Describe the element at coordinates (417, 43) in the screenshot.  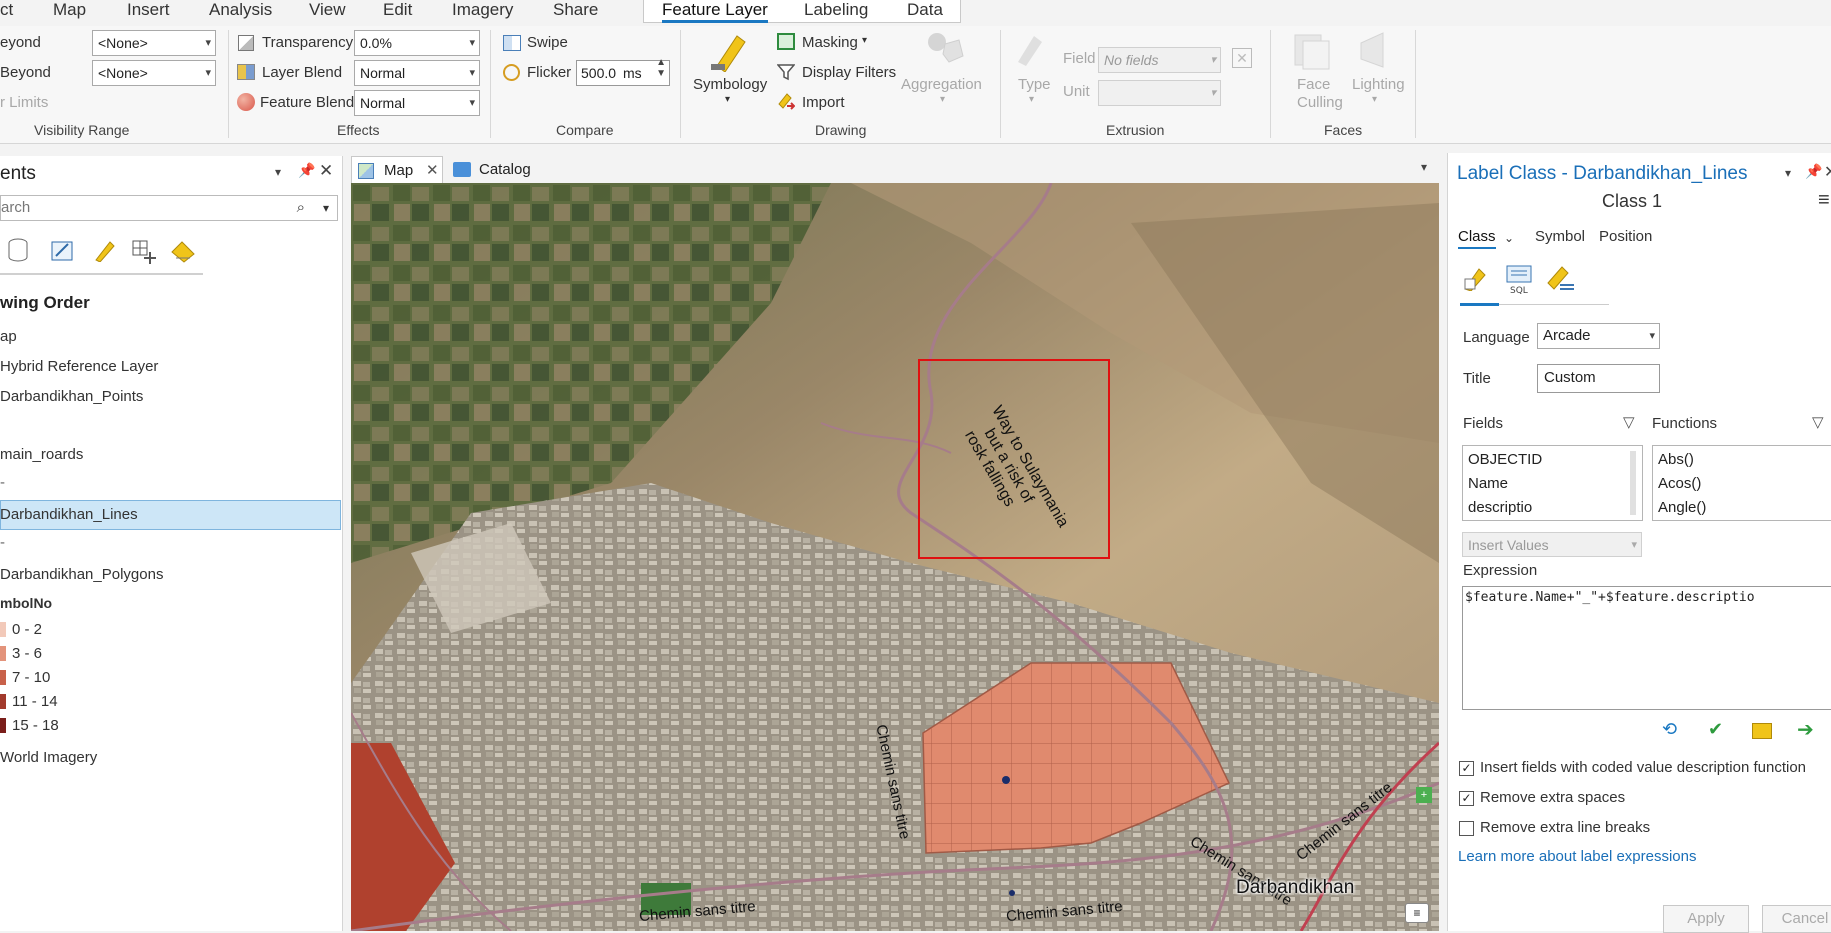
I see `transparency-combo: 0.0%` at that location.